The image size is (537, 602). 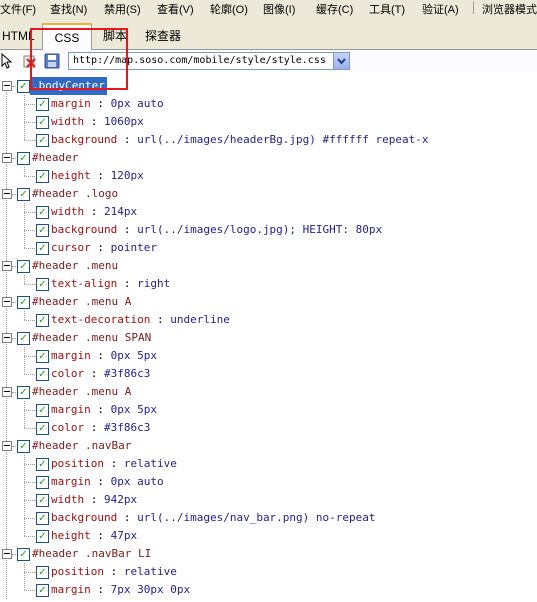 I want to click on css-property: text-decoration, so click(x=100, y=319).